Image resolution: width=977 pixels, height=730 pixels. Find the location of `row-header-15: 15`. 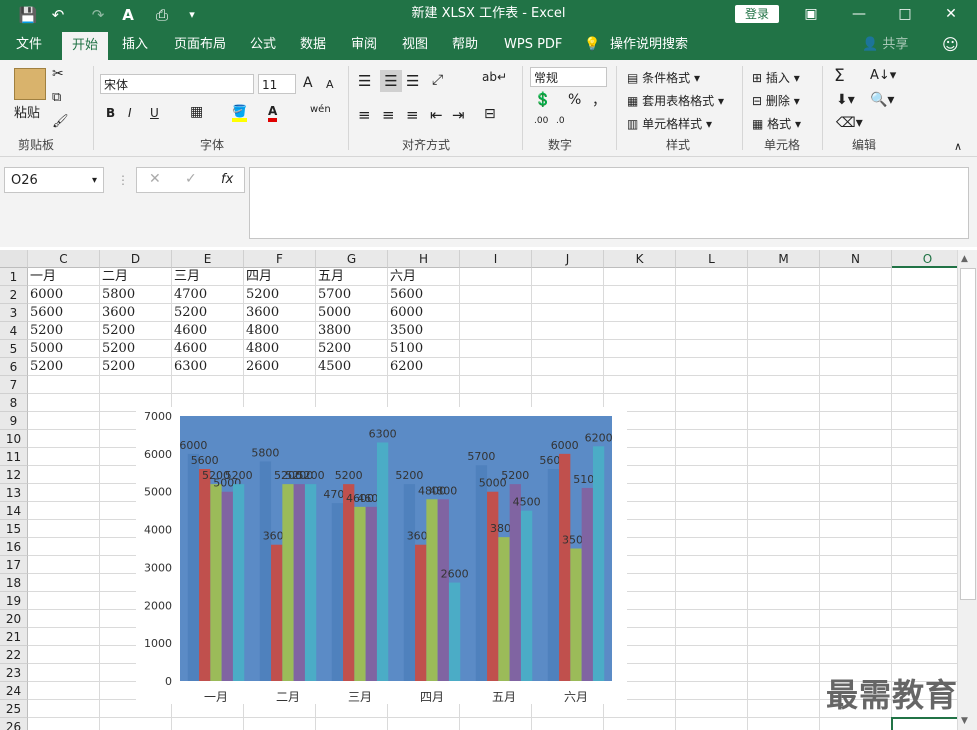

row-header-15: 15 is located at coordinates (14, 529).